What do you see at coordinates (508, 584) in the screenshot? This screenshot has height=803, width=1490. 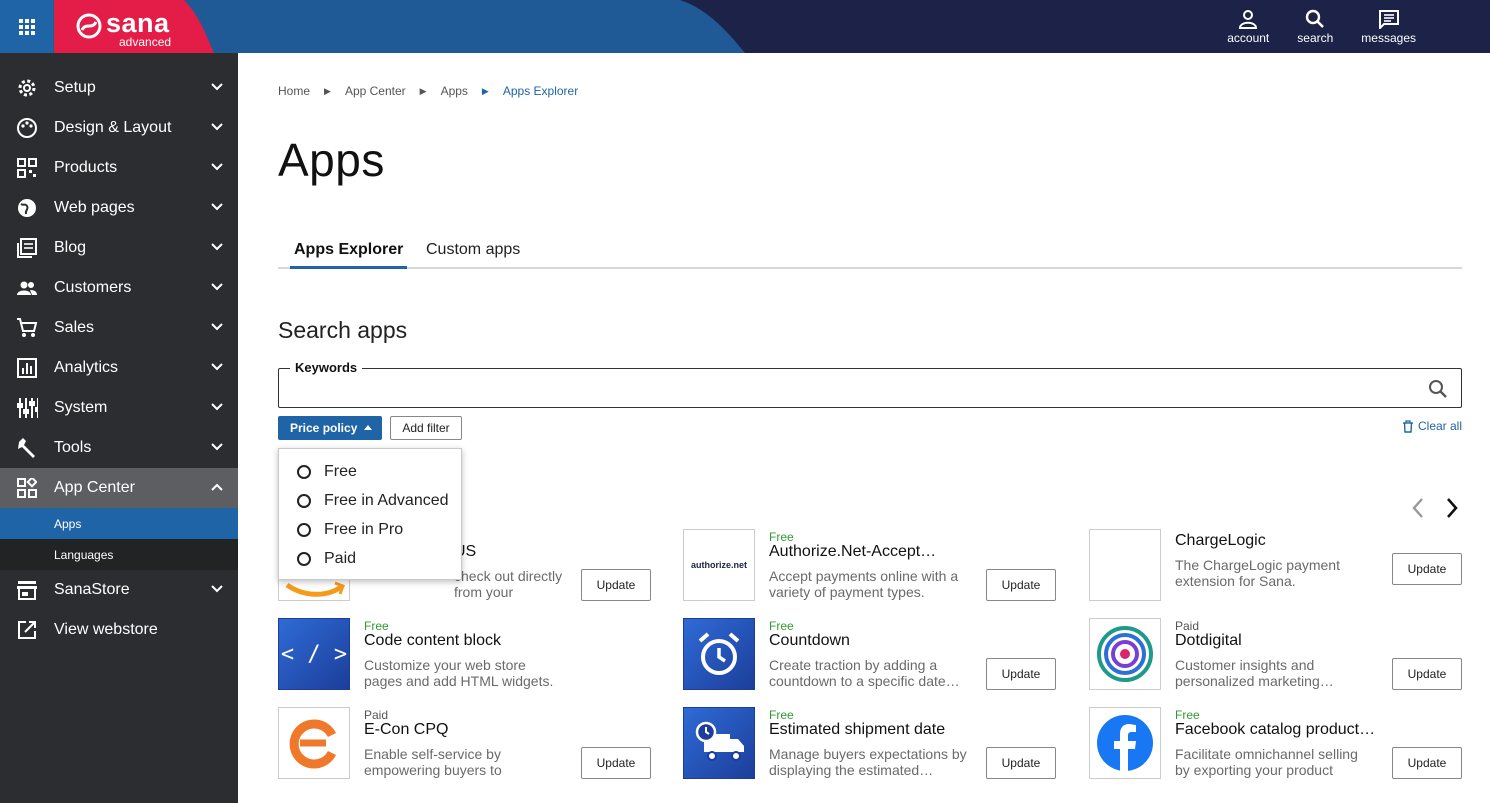 I see `app-description: check out directly from your webstore.` at bounding box center [508, 584].